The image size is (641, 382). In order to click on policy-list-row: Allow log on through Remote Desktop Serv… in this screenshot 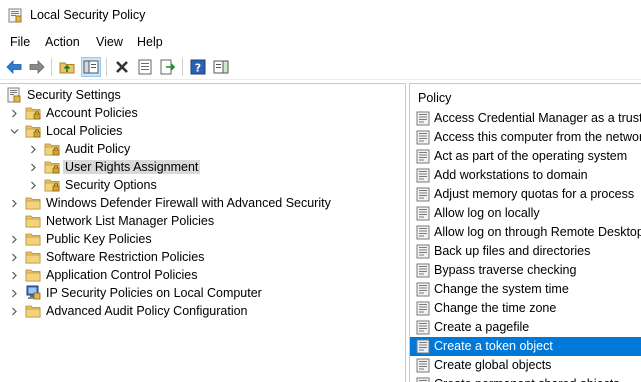, I will do `click(525, 232)`.